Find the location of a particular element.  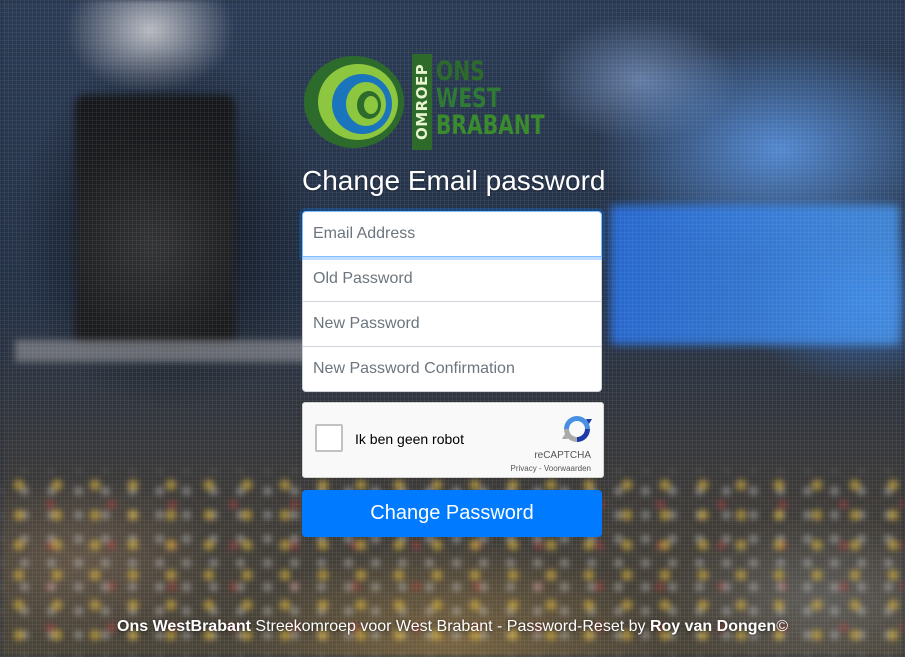

logo-line-ons: ONS is located at coordinates (460, 71).